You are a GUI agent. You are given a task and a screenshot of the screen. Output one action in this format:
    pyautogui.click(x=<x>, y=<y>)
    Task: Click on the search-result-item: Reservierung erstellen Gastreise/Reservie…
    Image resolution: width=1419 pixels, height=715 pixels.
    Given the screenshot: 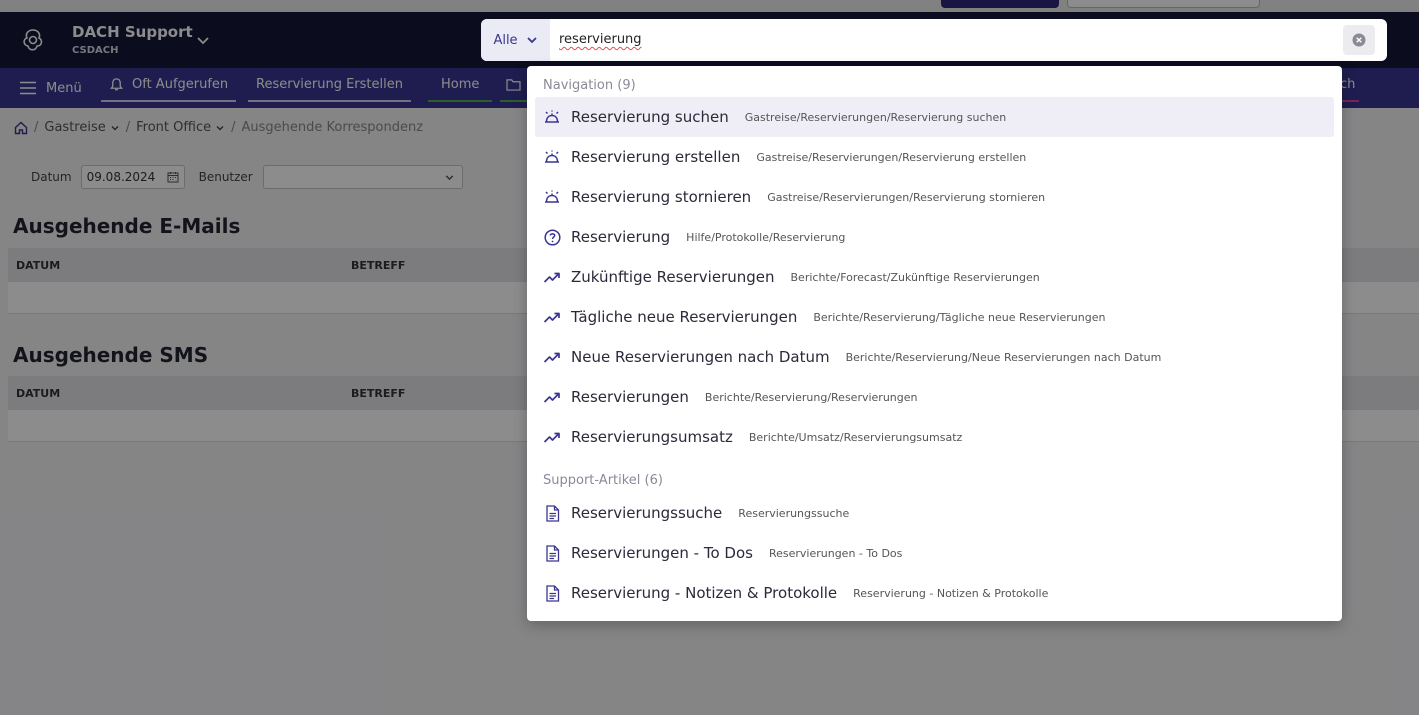 What is the action you would take?
    pyautogui.click(x=934, y=157)
    